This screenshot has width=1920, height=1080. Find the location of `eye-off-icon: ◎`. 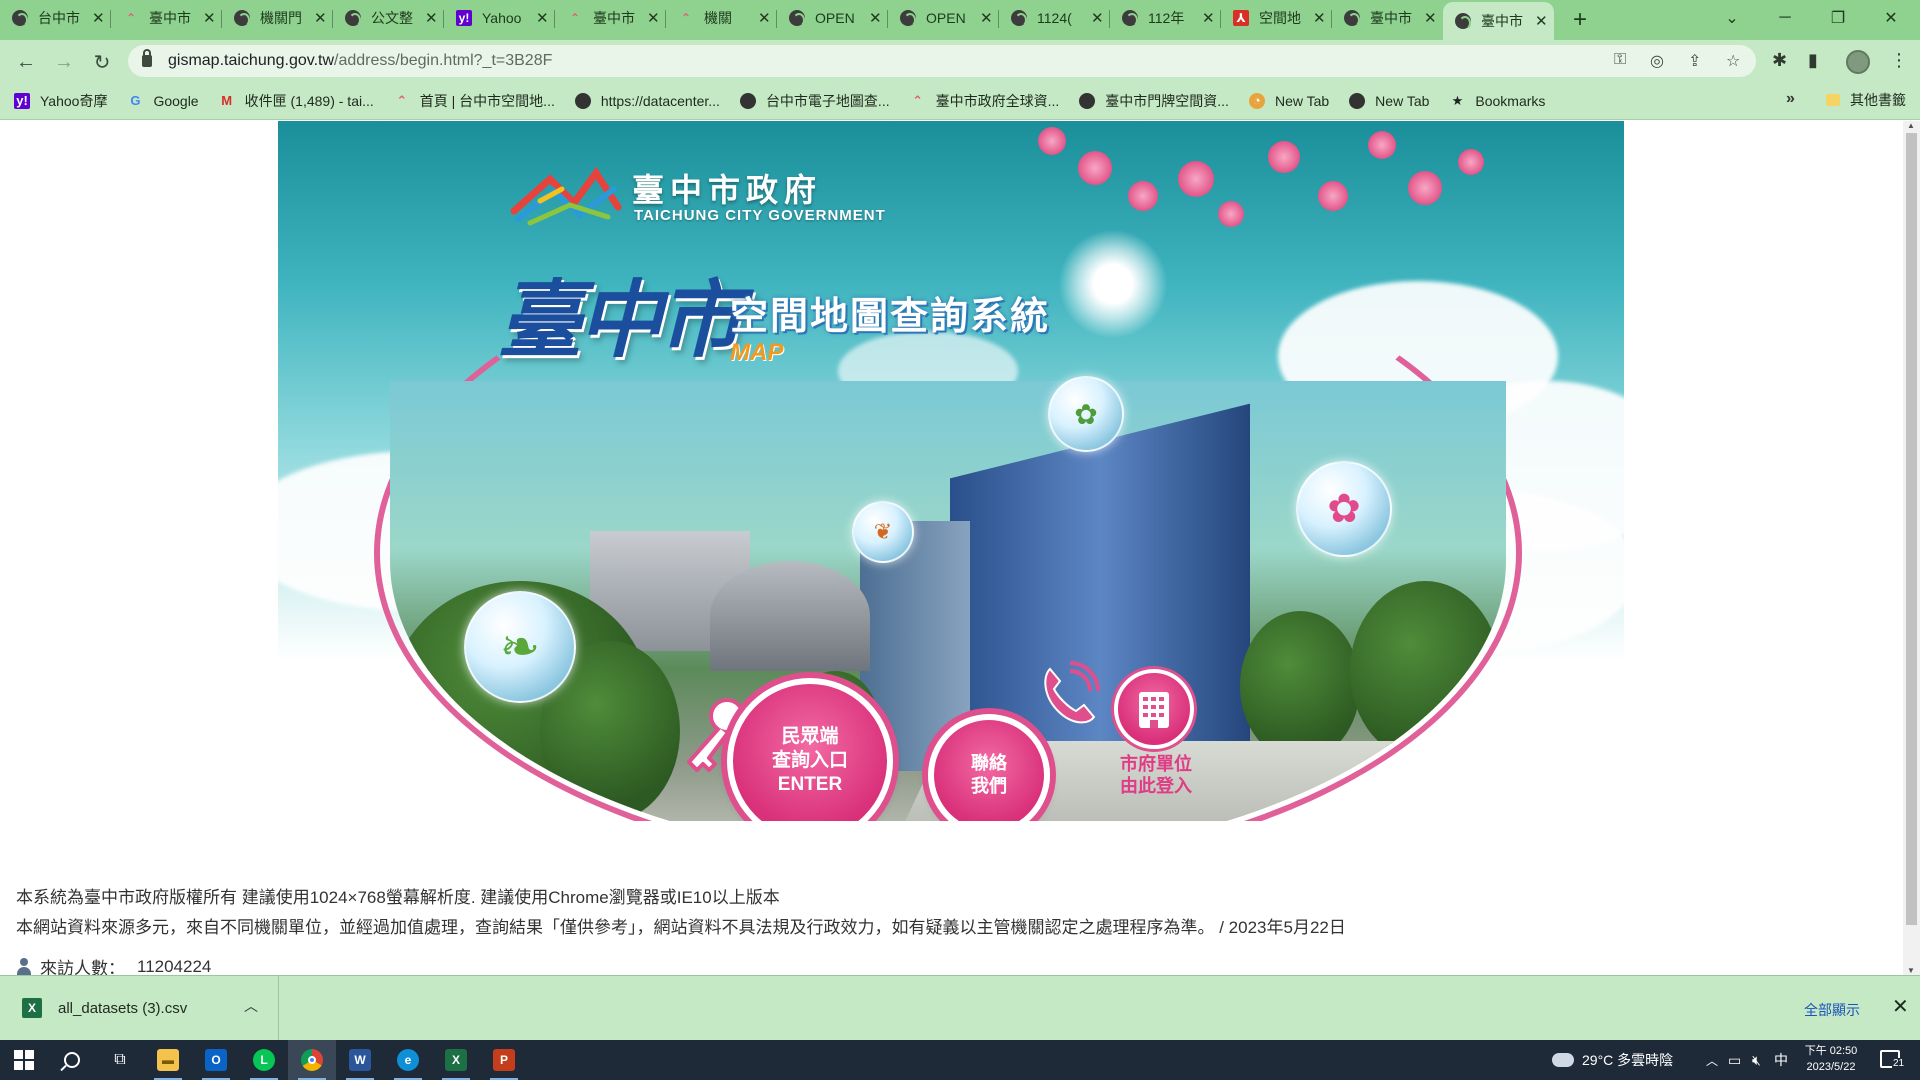

eye-off-icon: ◎ is located at coordinates (1657, 61).